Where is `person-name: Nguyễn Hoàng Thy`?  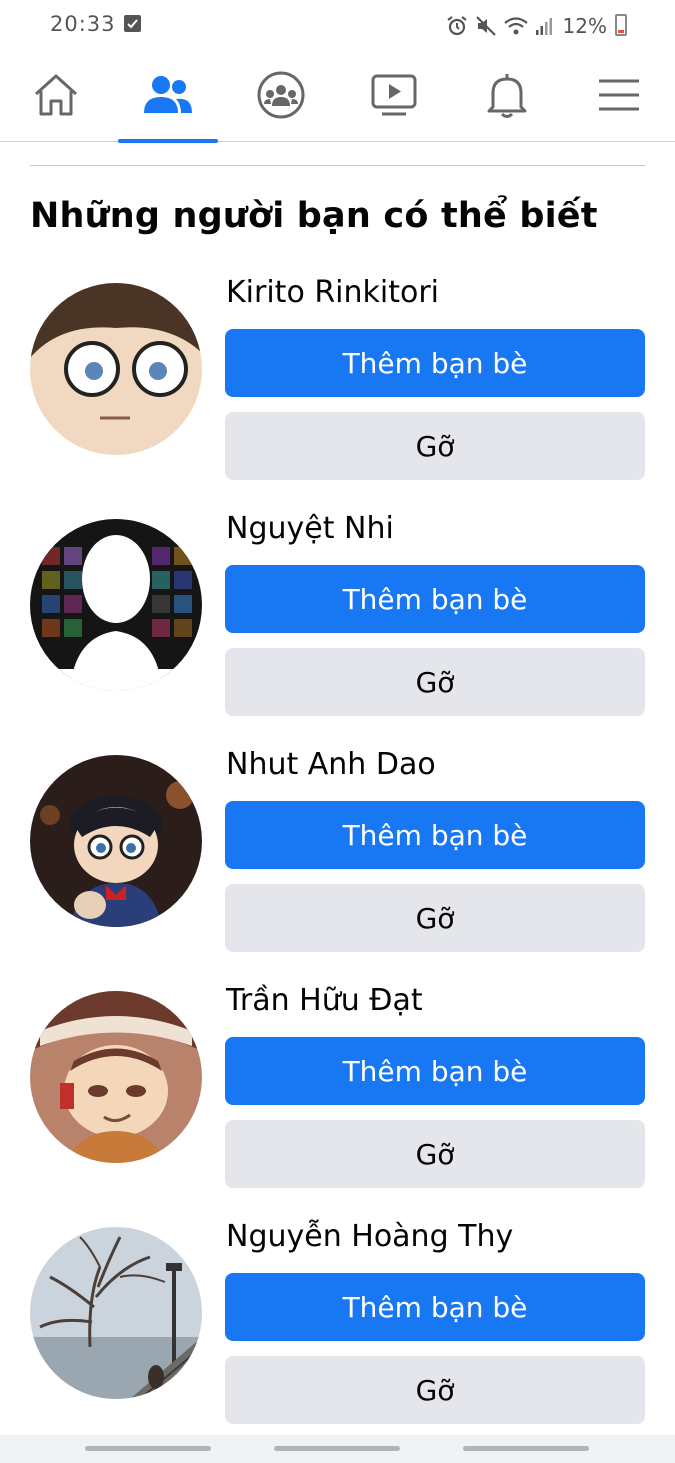 person-name: Nguyễn Hoàng Thy is located at coordinates (369, 1236).